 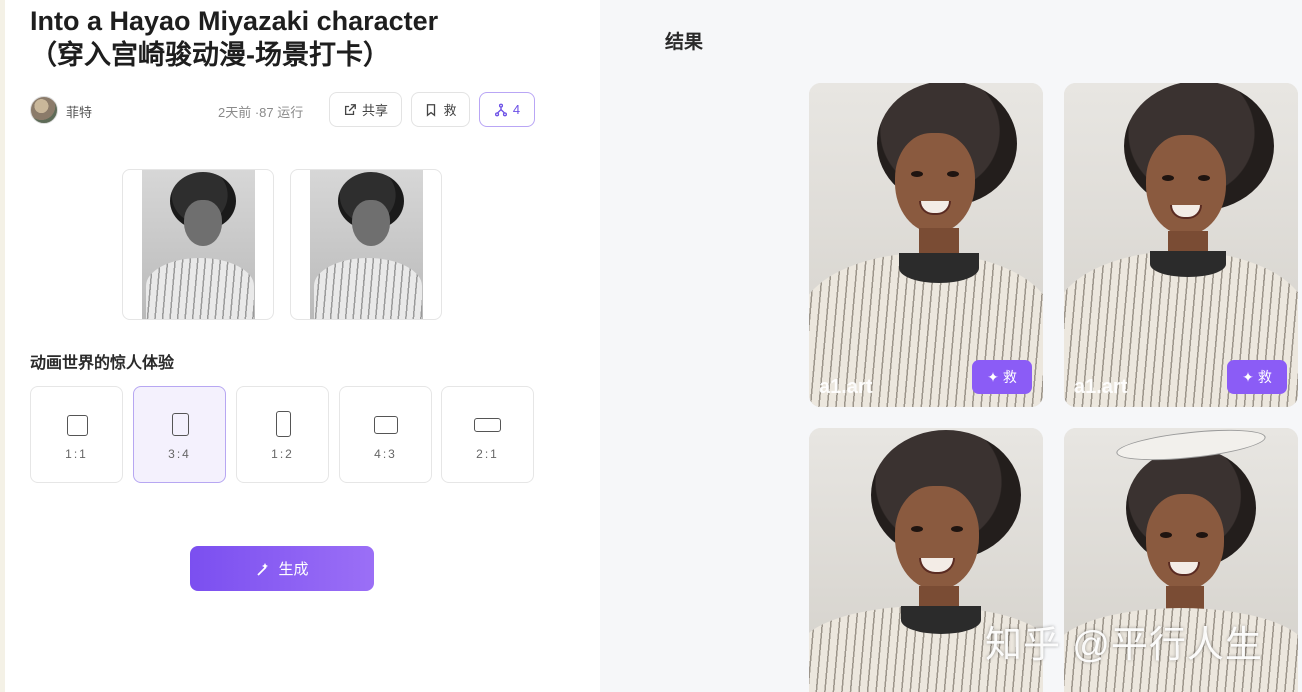 What do you see at coordinates (385, 454) in the screenshot?
I see `ratio-label: 4:3` at bounding box center [385, 454].